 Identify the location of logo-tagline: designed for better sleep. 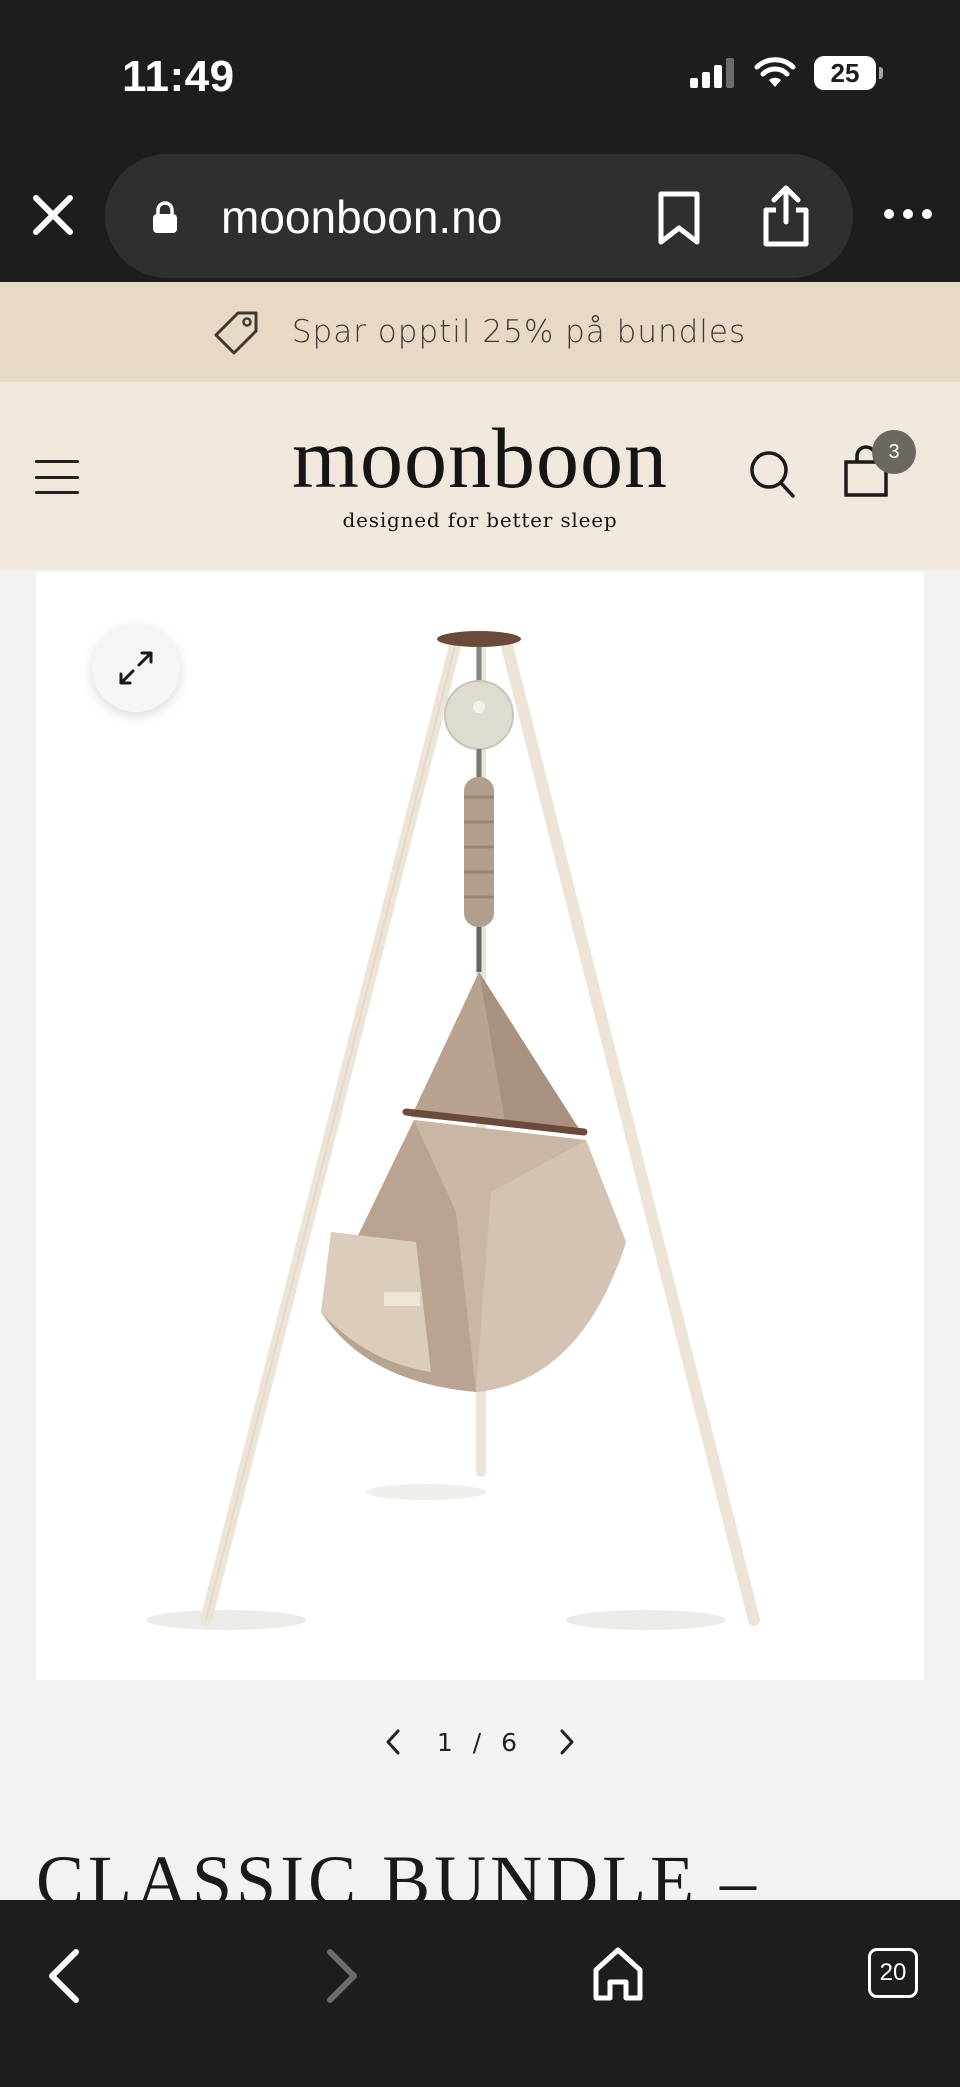
(480, 520).